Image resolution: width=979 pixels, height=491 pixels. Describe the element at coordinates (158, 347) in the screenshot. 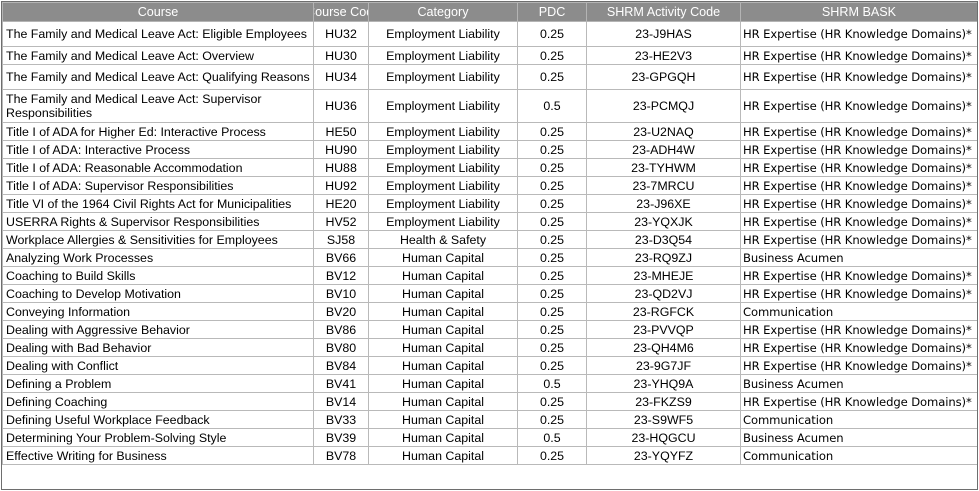

I see `cell-course: Dealing with Bad Behavior` at that location.